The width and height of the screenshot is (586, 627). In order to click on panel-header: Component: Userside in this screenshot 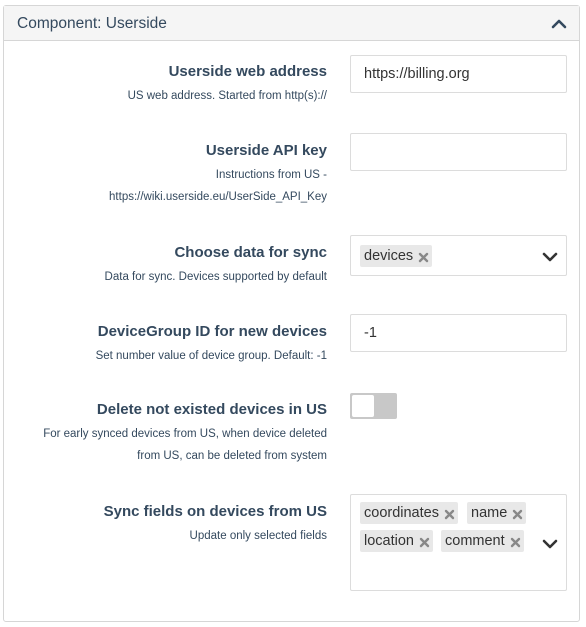, I will do `click(291, 23)`.